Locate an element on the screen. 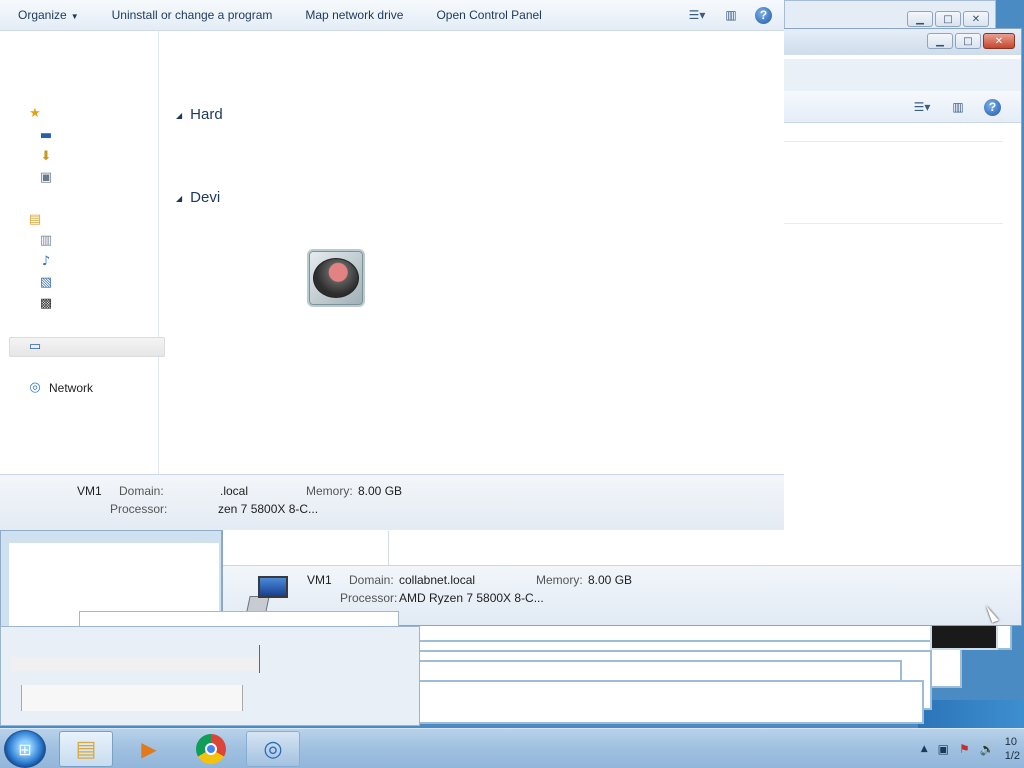  network-icon: ◎ is located at coordinates (35, 388).